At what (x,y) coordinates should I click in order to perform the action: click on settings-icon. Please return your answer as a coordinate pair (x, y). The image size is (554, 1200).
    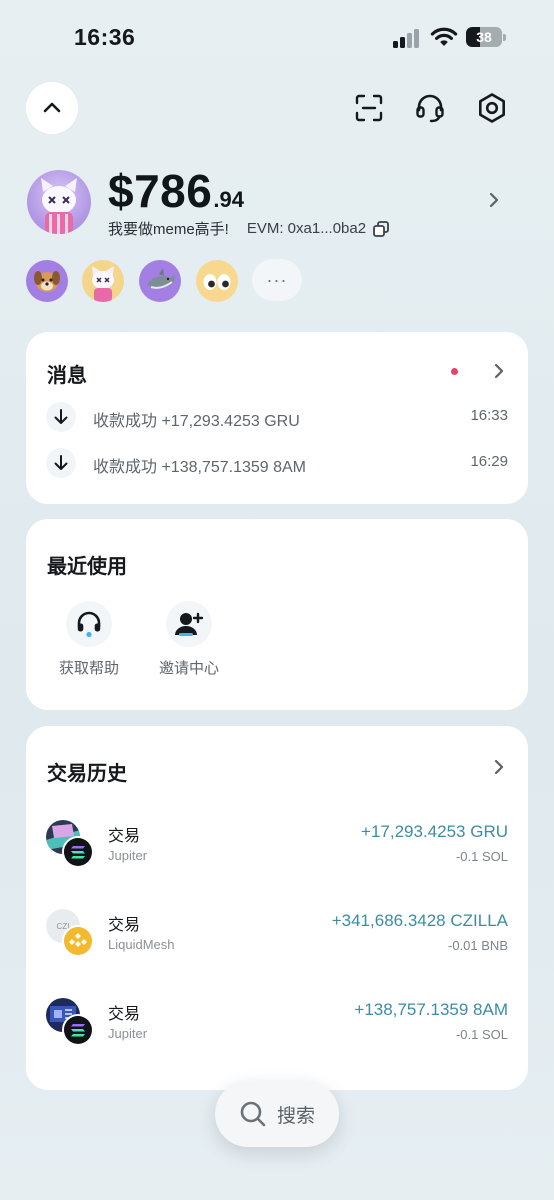
    Looking at the image, I should click on (492, 108).